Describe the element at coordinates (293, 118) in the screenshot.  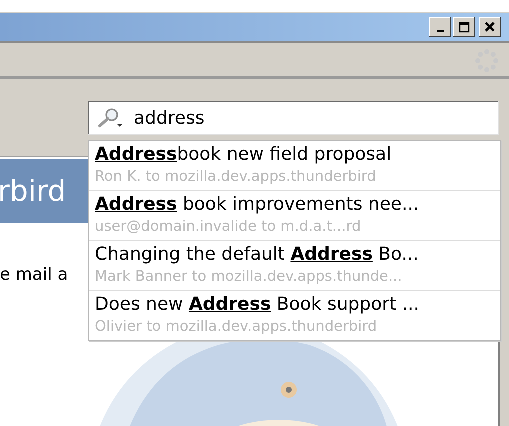
I see `search-field: address` at that location.